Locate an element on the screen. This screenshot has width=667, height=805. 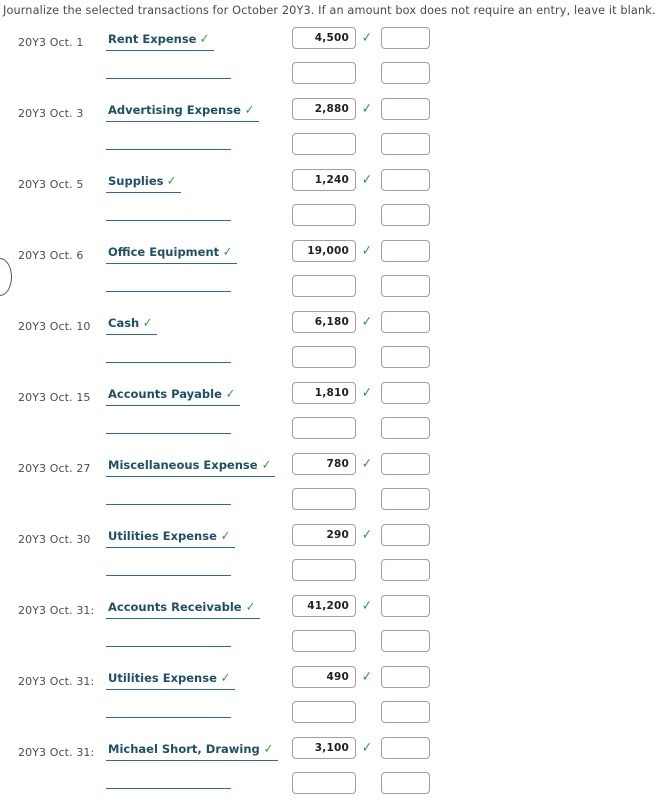
debit-amount-input: 1,810 is located at coordinates (324, 393).